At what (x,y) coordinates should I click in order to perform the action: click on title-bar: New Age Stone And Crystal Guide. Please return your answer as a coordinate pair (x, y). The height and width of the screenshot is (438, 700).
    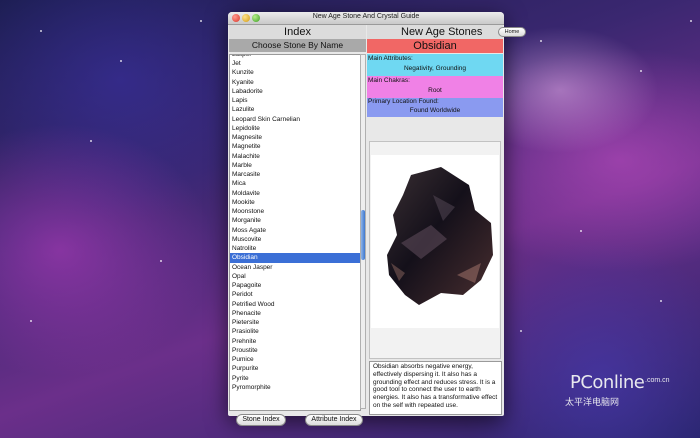
    Looking at the image, I should click on (366, 18).